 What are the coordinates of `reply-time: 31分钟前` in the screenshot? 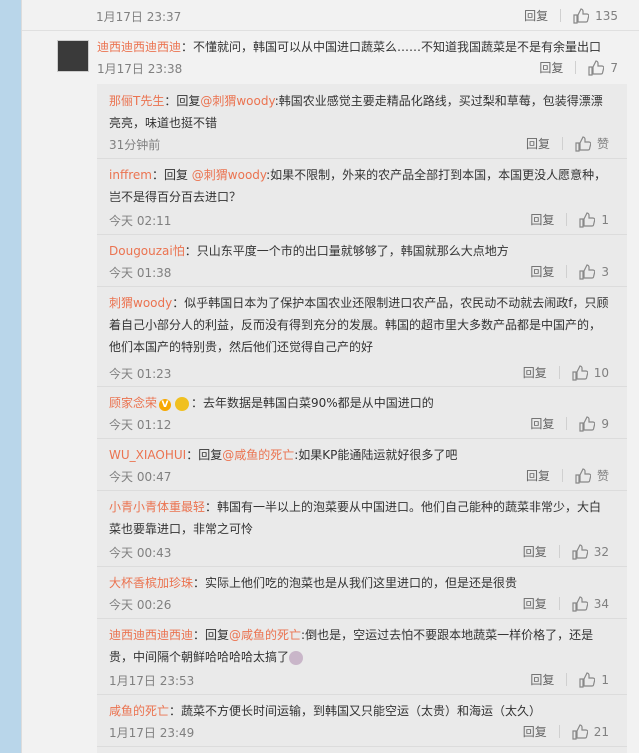 It's located at (135, 145).